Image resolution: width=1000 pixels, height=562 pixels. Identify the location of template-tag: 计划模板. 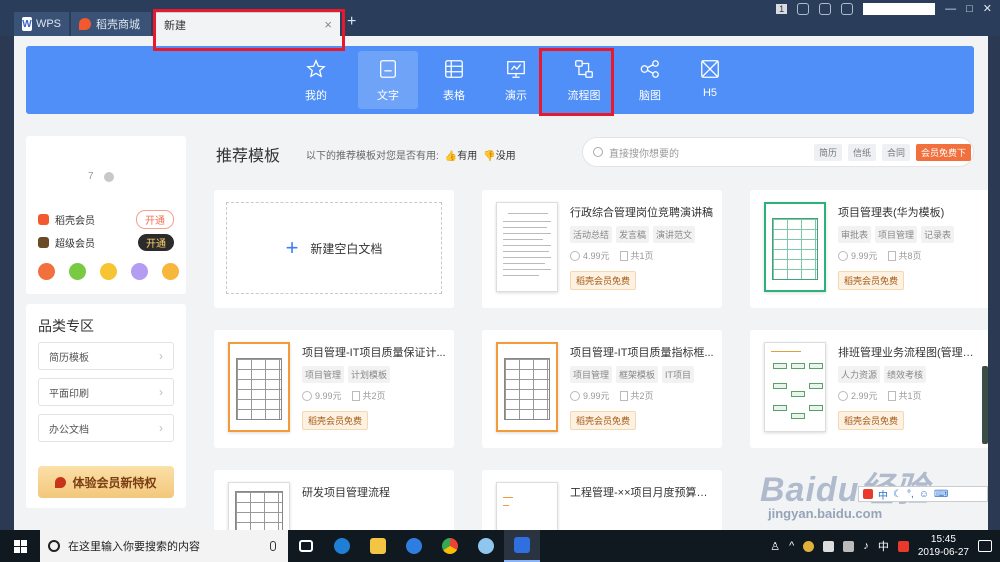
(369, 374).